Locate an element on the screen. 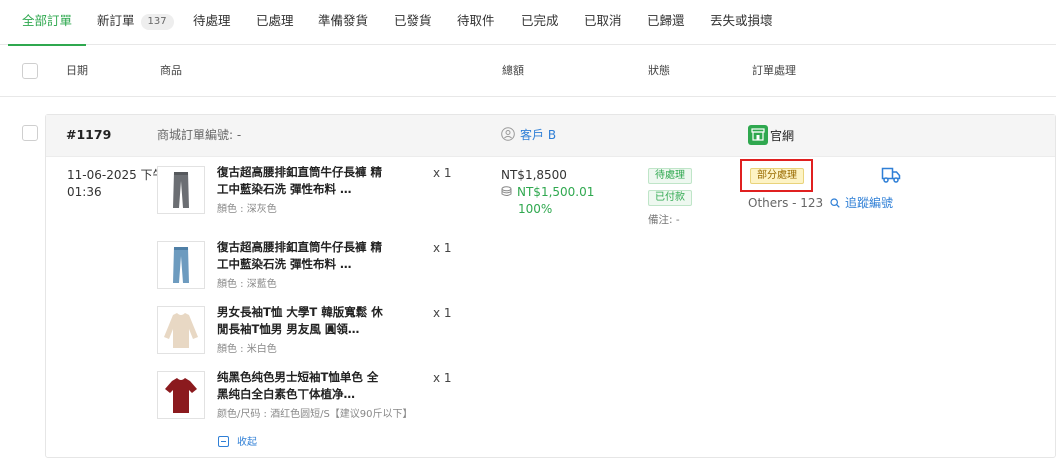 This screenshot has width=1056, height=470. tab-label: 待處理 is located at coordinates (212, 20).